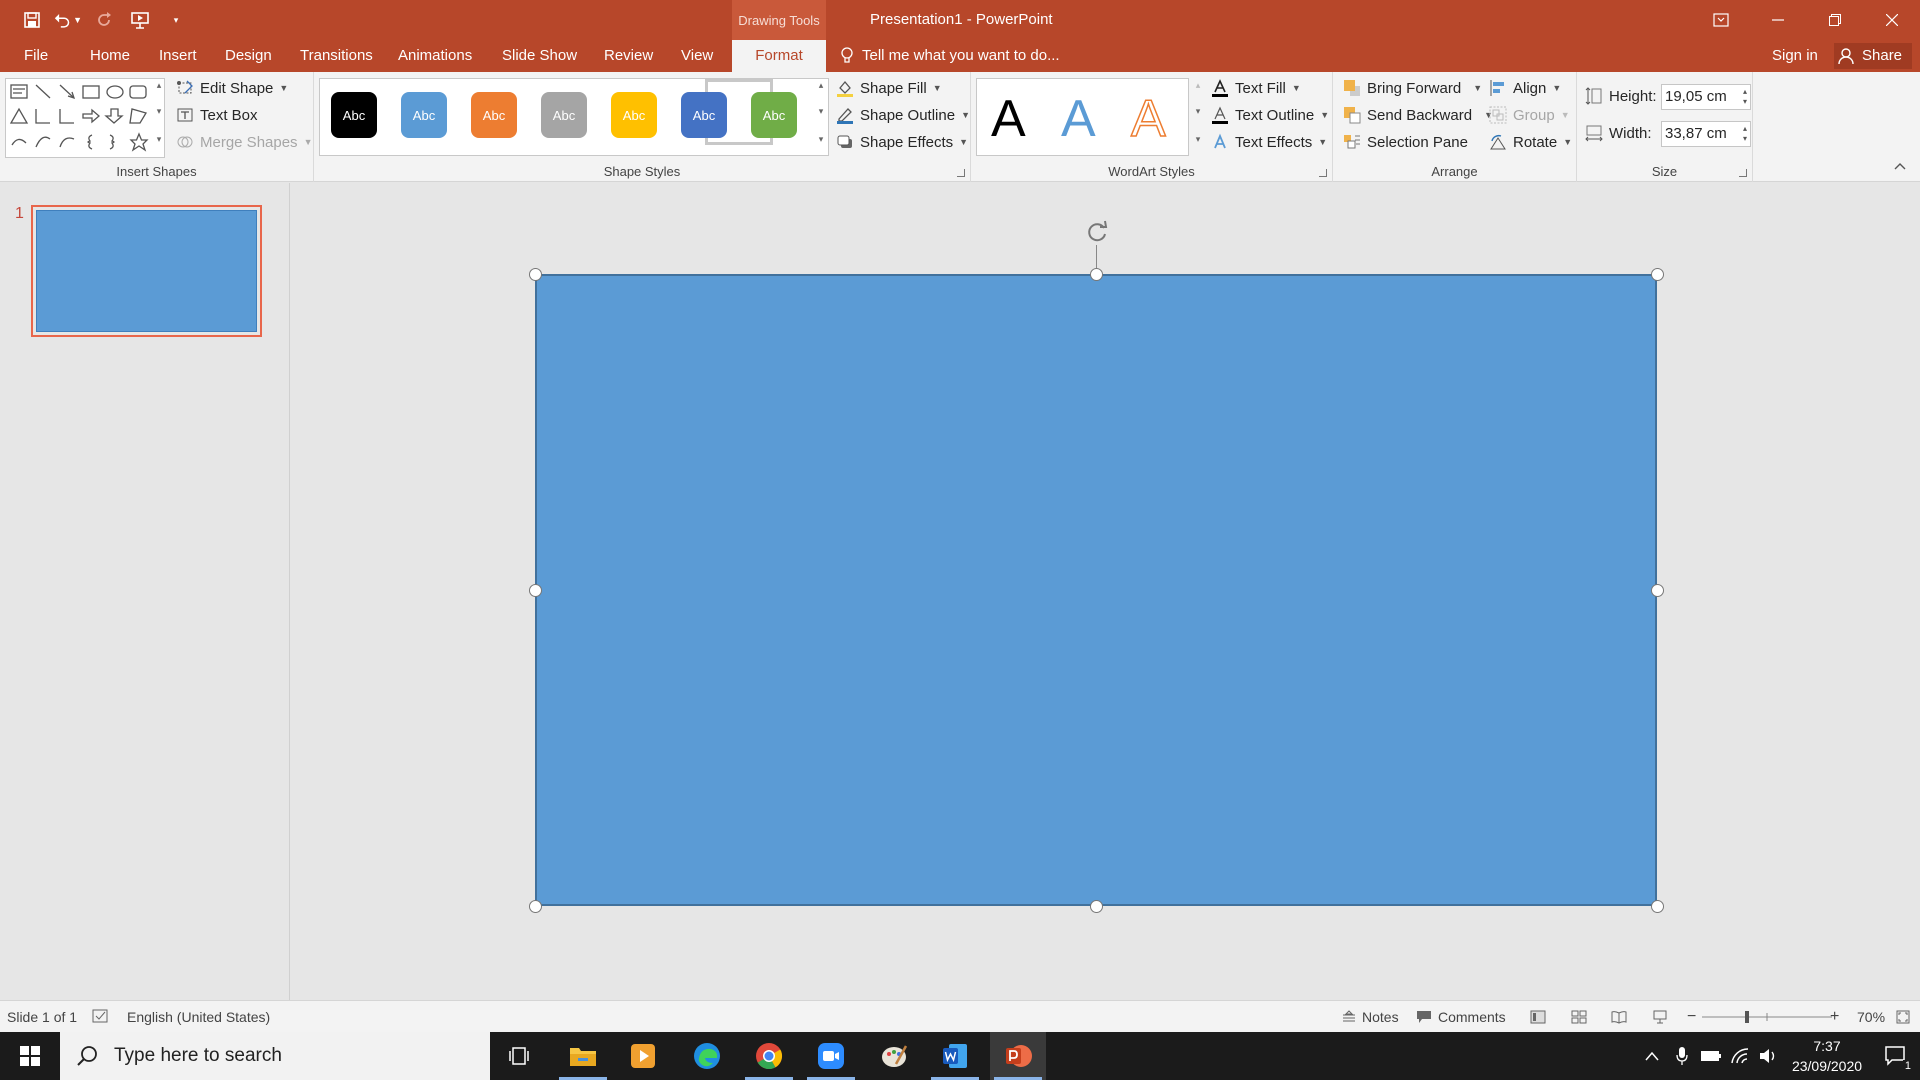 The image size is (1920, 1080). I want to click on customize-qat-button: ▾, so click(176, 20).